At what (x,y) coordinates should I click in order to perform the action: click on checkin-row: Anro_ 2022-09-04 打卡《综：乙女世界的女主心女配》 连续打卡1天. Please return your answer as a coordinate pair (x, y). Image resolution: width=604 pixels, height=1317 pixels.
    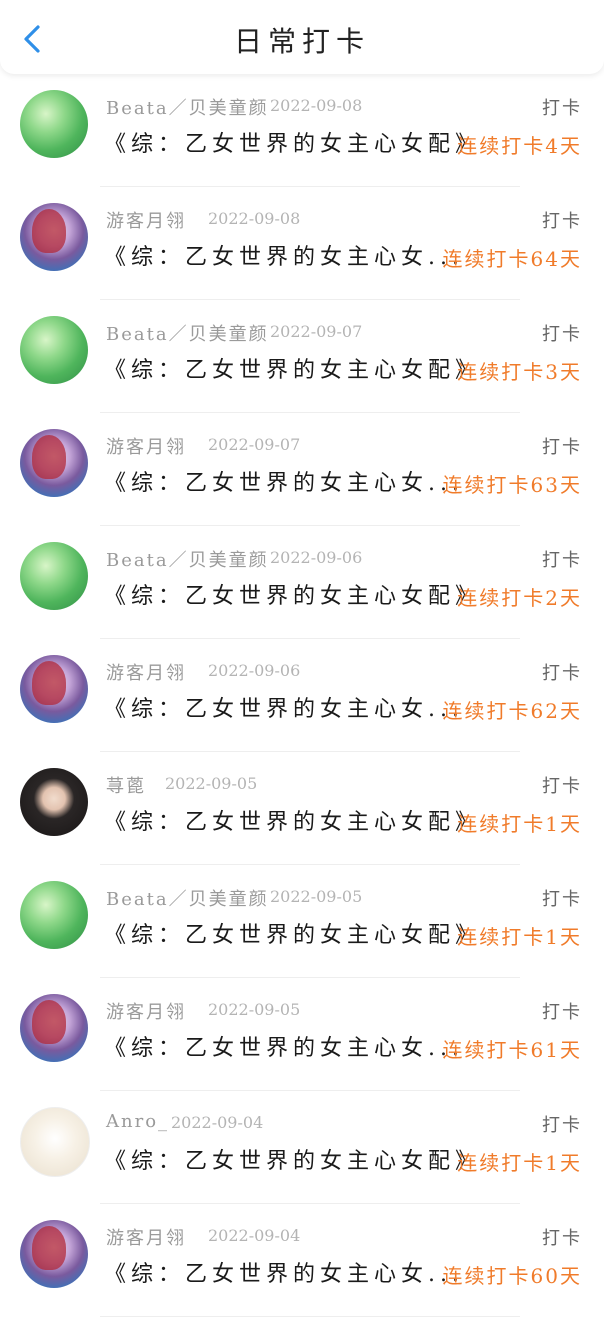
    Looking at the image, I should click on (302, 1147).